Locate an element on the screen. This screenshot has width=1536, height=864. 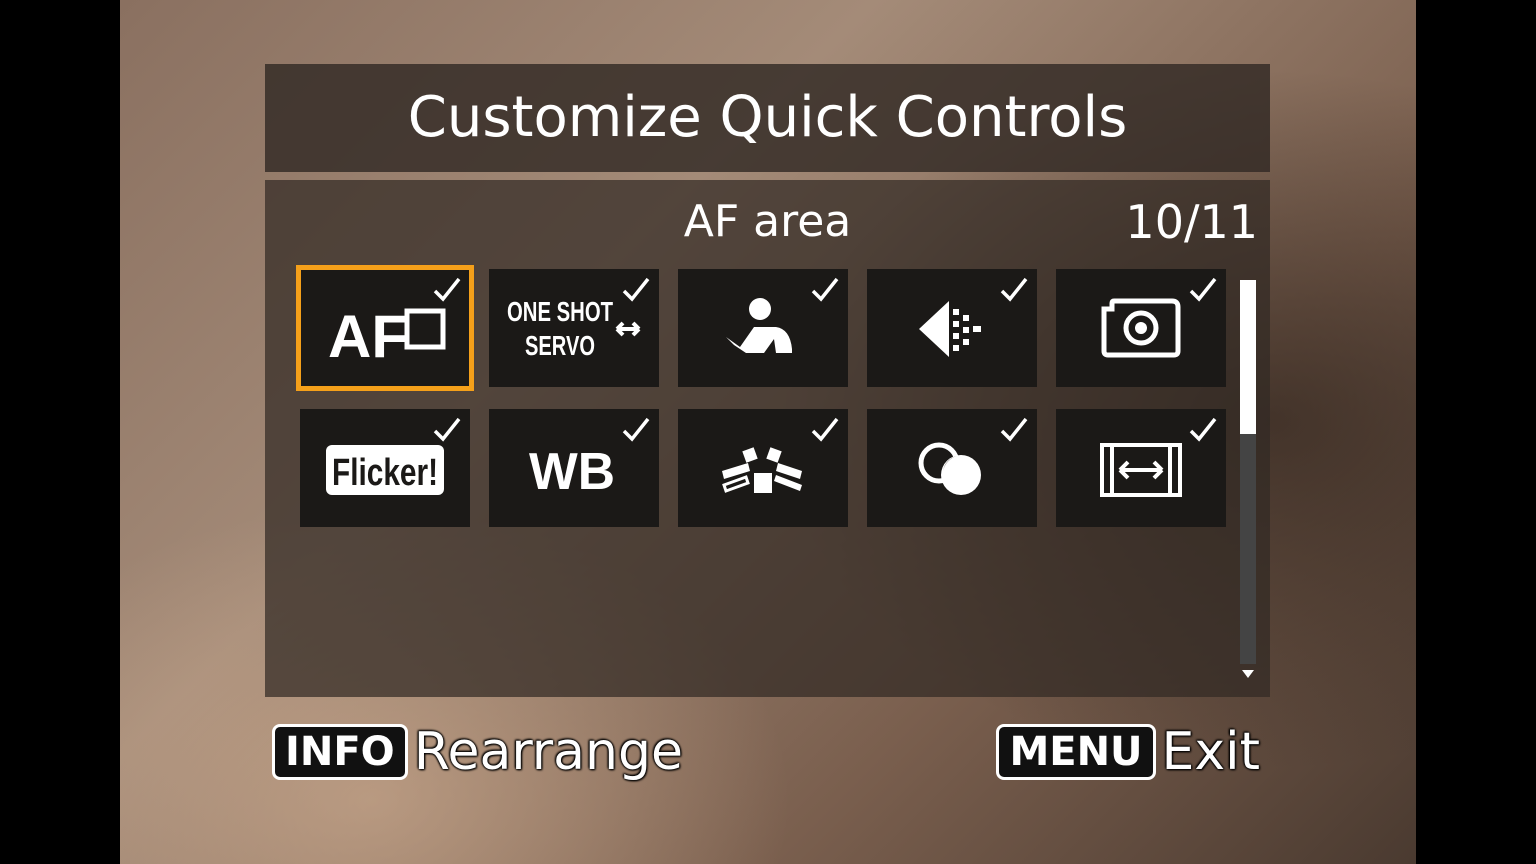
exit-label: Exit is located at coordinates (1210, 752).